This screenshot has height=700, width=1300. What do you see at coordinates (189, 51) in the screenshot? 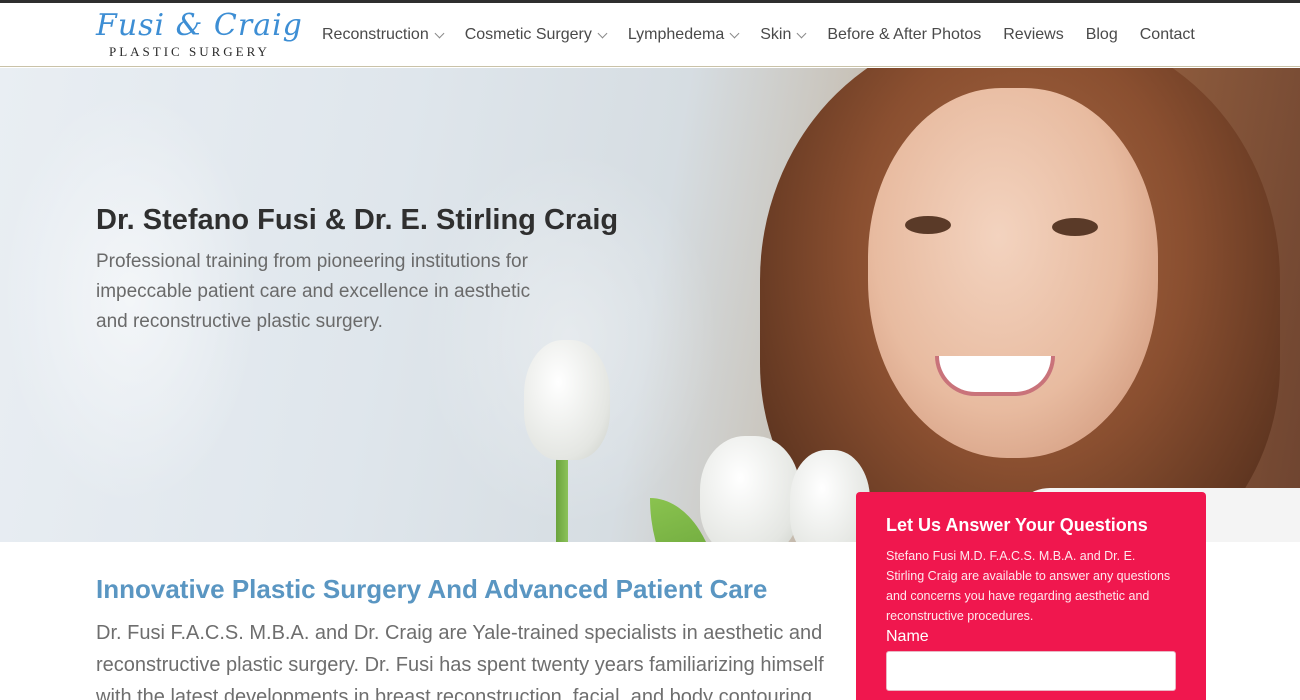
I see `logo-subtitle: PLASTIC SURGERY` at bounding box center [189, 51].